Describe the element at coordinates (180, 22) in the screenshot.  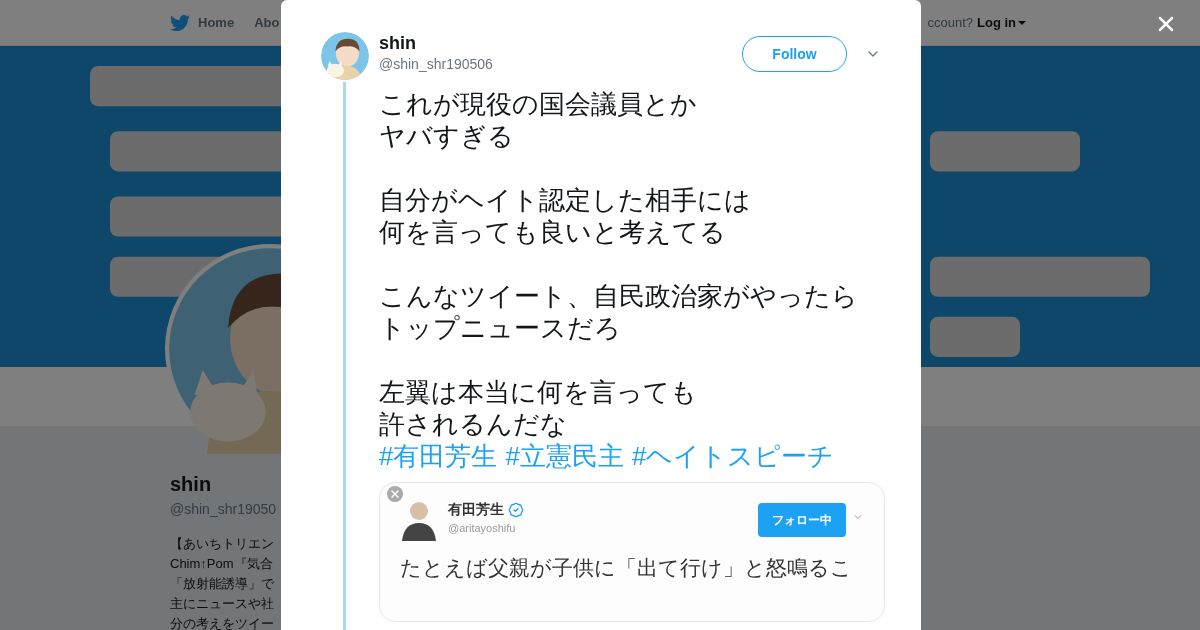
I see `bird-icon` at that location.